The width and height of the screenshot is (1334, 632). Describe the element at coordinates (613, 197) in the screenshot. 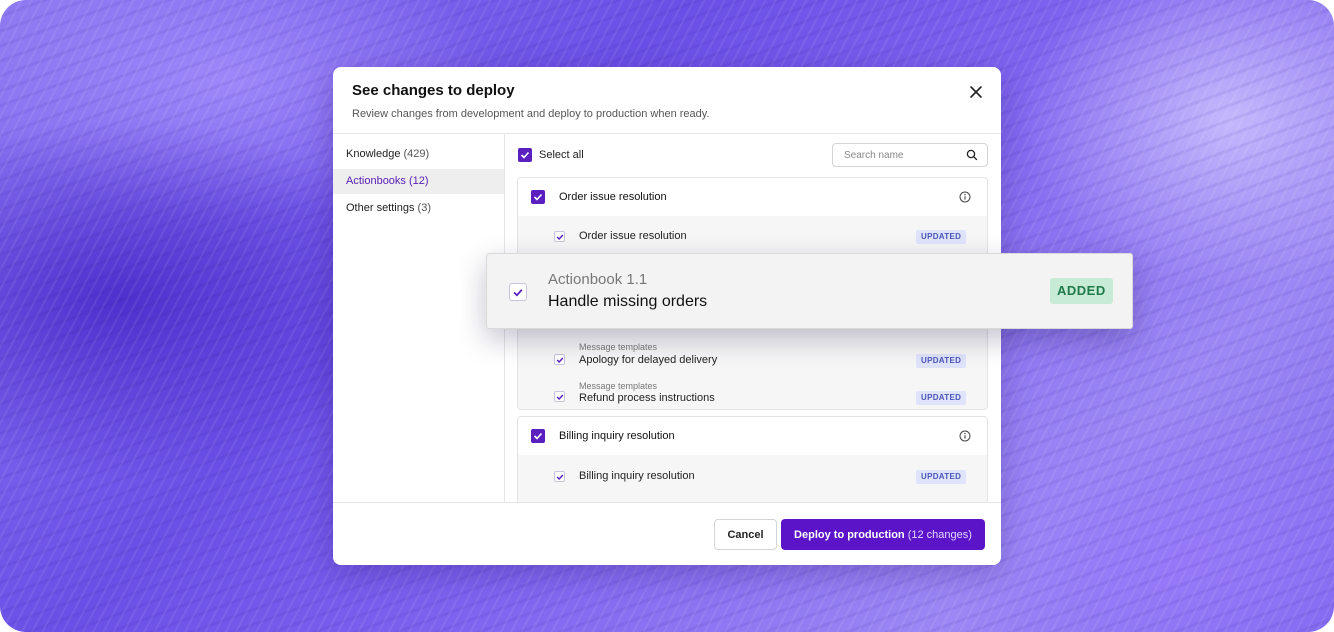

I see `group-title: Order issue resolution` at that location.